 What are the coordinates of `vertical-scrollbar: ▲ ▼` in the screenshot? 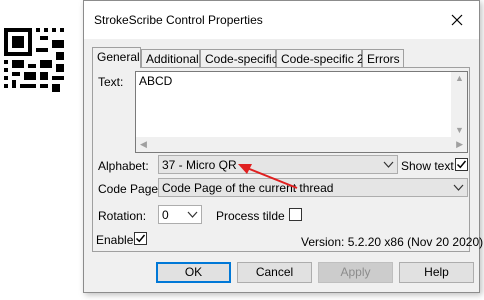 It's located at (459, 105).